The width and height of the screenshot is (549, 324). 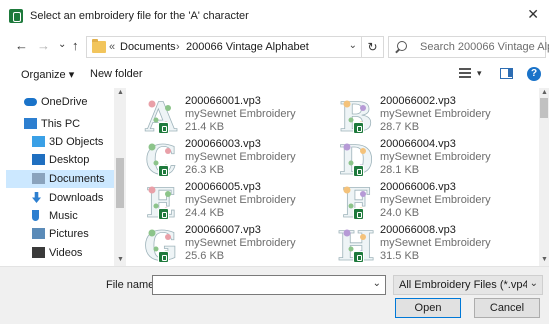 What do you see at coordinates (76, 198) in the screenshot?
I see `sidebar-item-label: Downloads` at bounding box center [76, 198].